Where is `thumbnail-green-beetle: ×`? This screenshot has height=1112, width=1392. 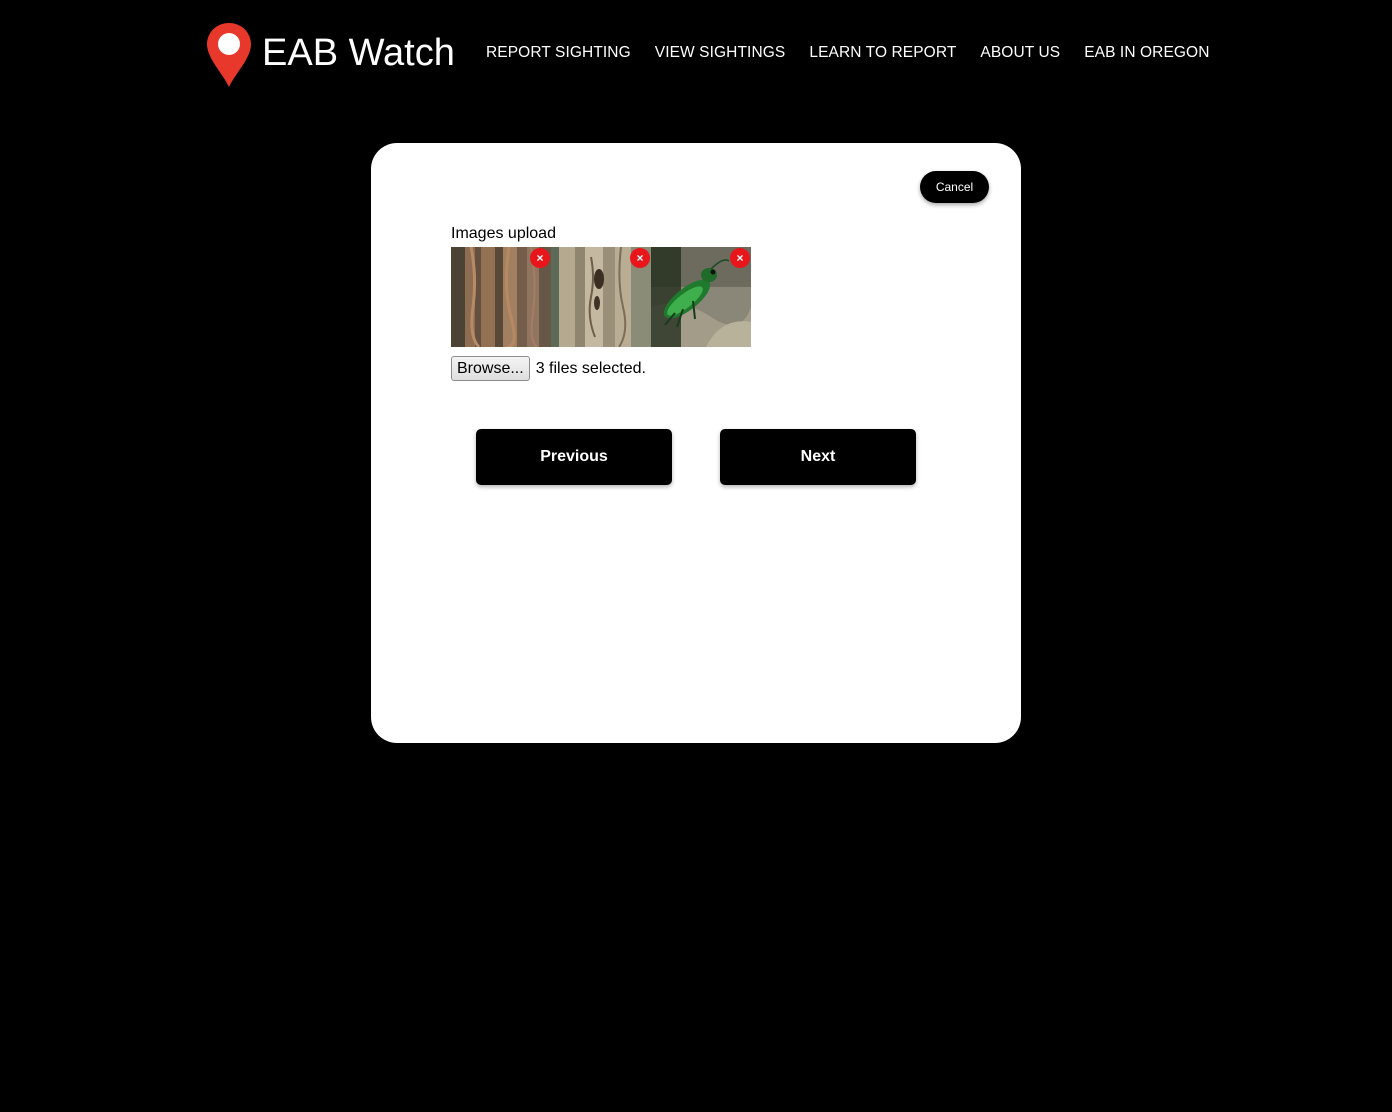
thumbnail-green-beetle: × is located at coordinates (701, 297).